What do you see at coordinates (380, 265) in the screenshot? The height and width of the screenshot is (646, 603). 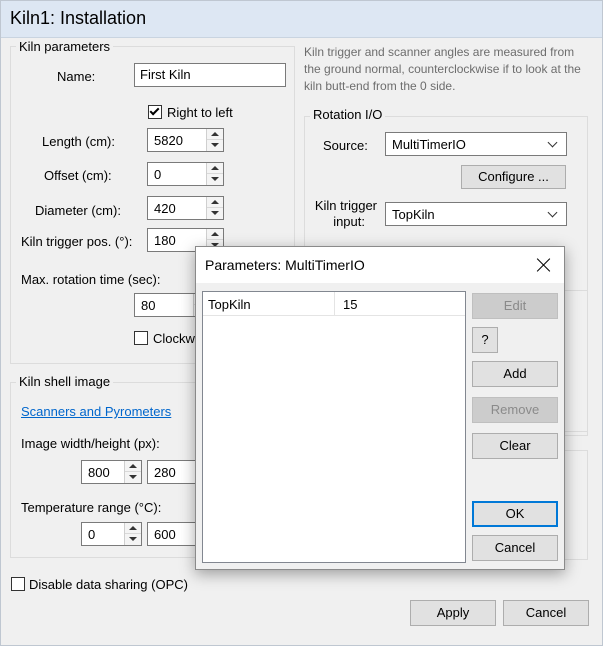 I see `dialog-title-bar: Parameters: MultiTimerIO` at bounding box center [380, 265].